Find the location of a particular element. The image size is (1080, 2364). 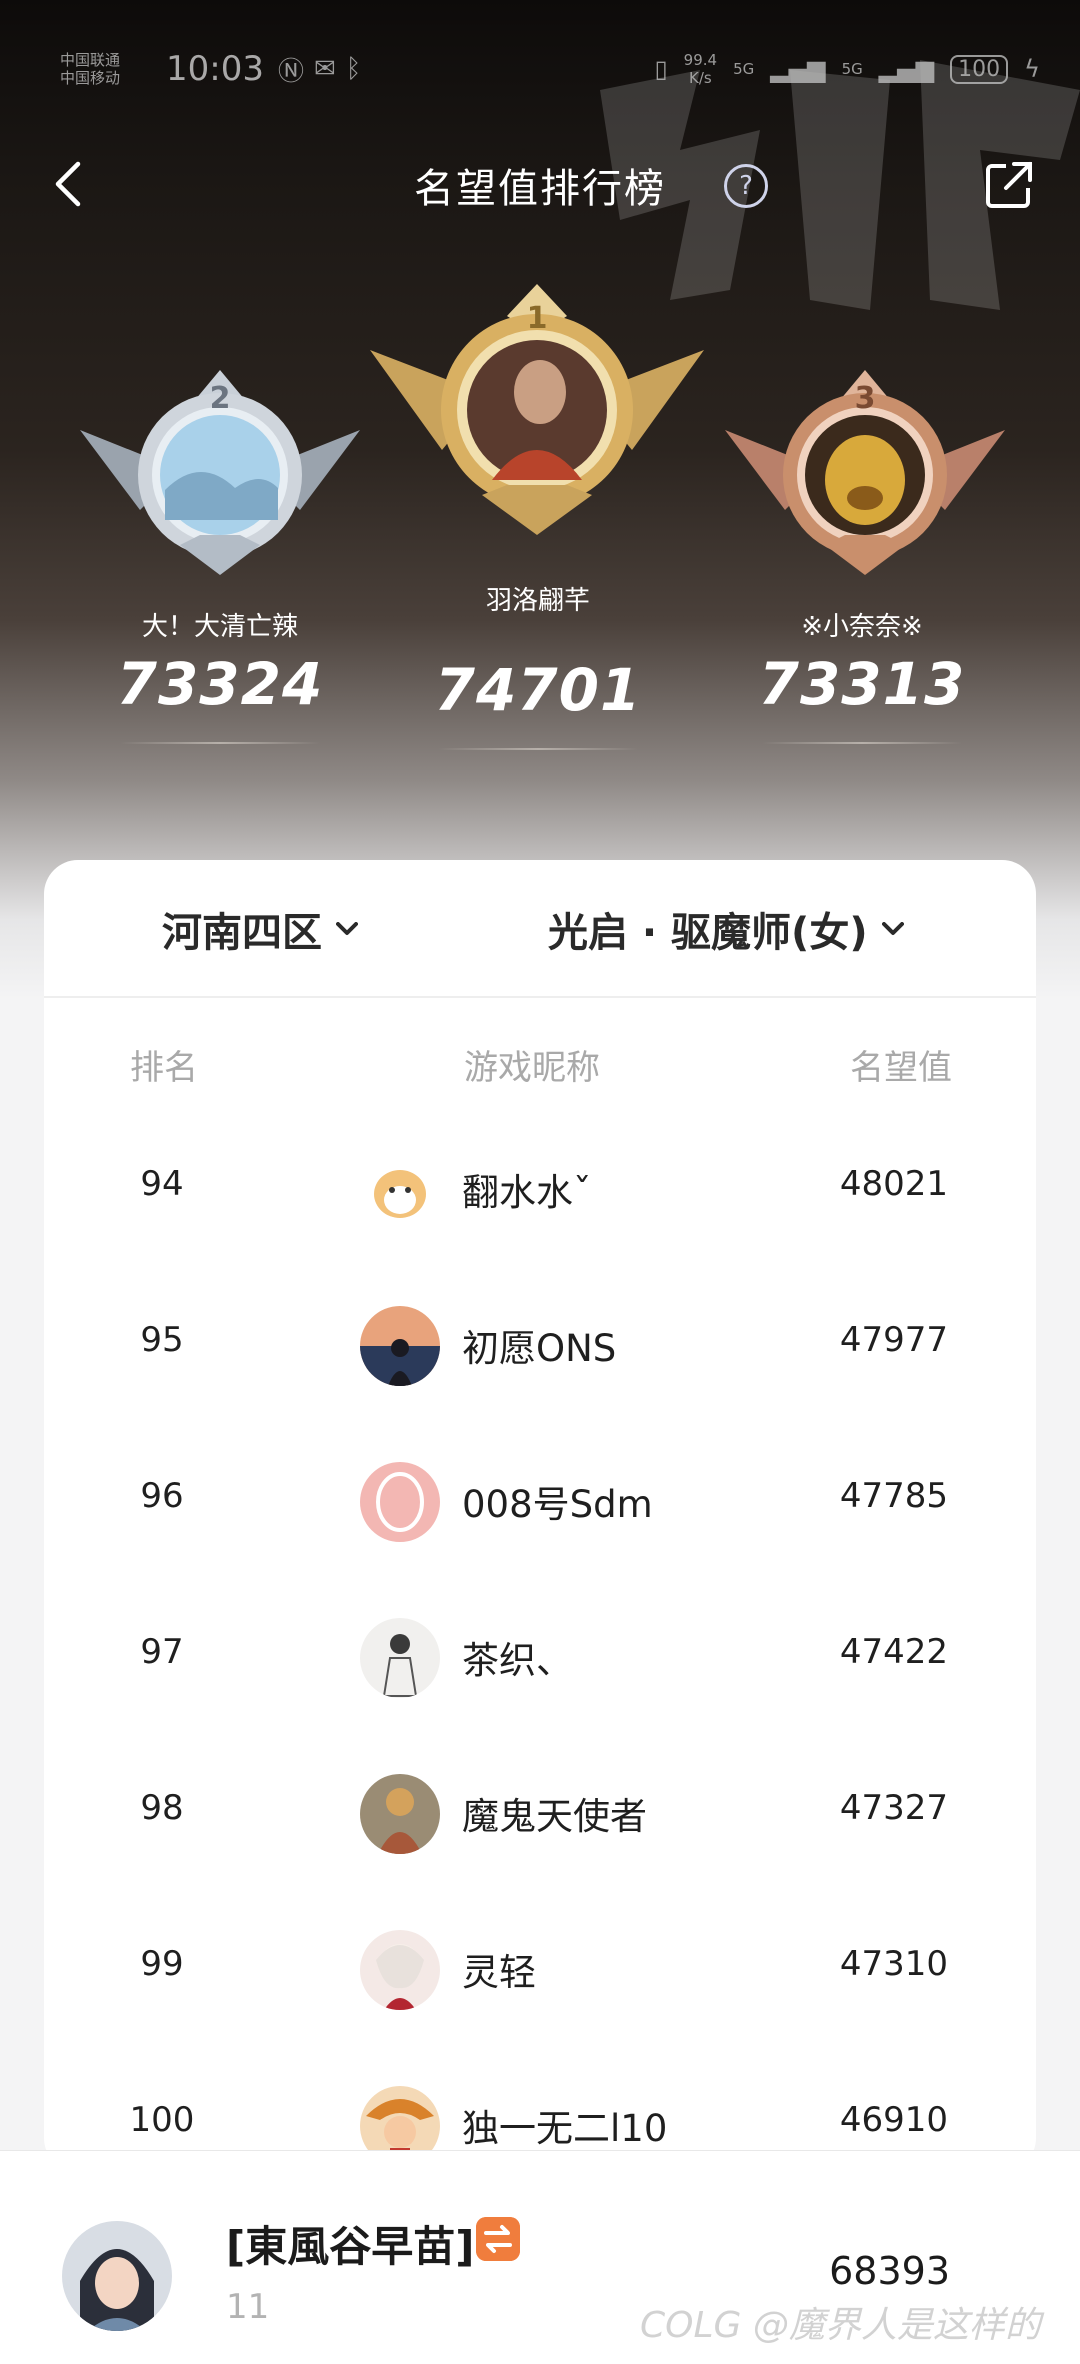

rank-3-divider is located at coordinates (862, 743).